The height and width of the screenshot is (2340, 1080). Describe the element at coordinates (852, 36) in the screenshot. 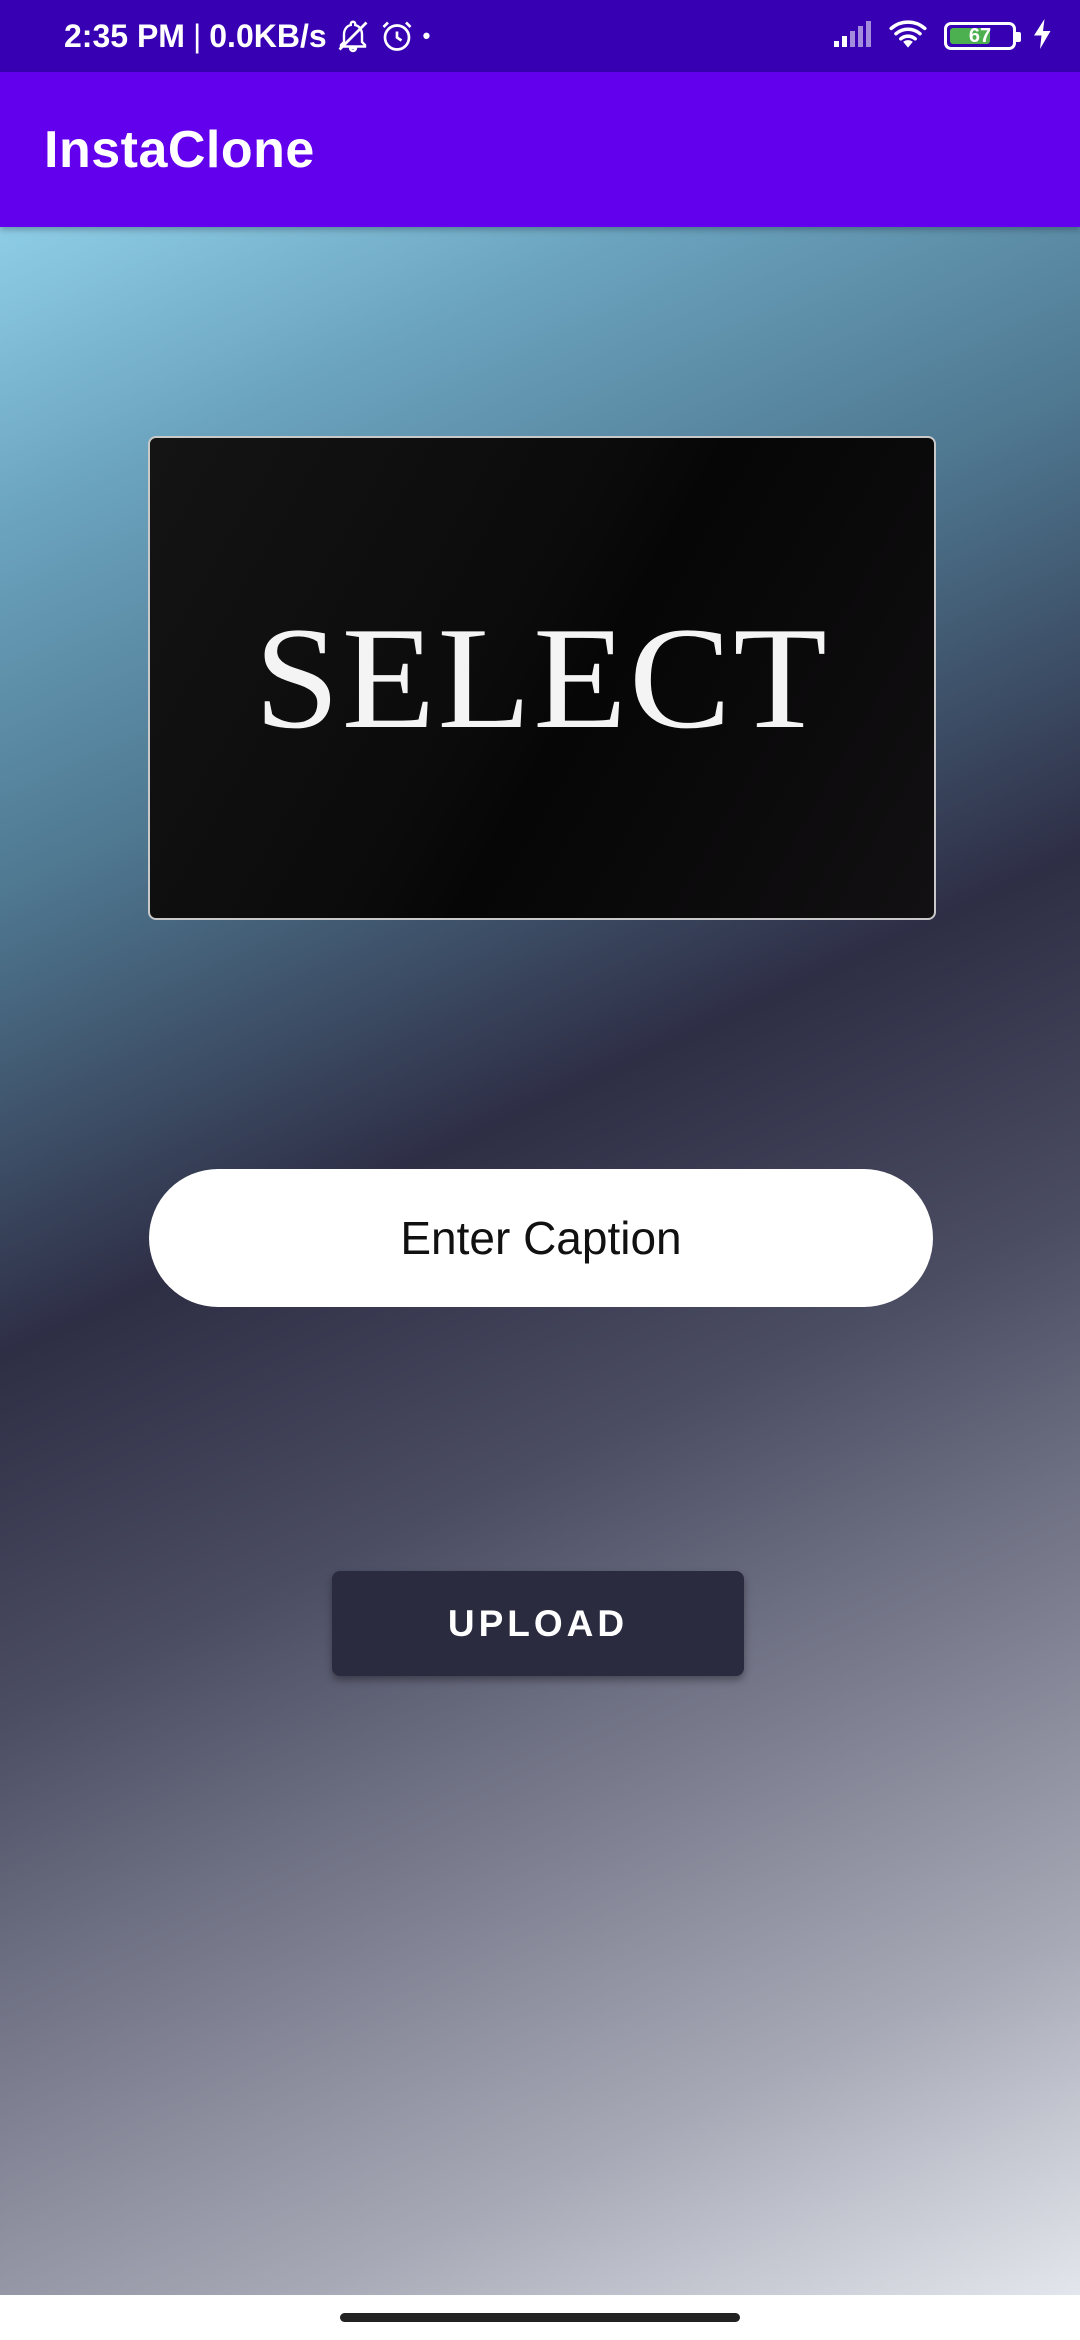

I see `signal-icon` at that location.